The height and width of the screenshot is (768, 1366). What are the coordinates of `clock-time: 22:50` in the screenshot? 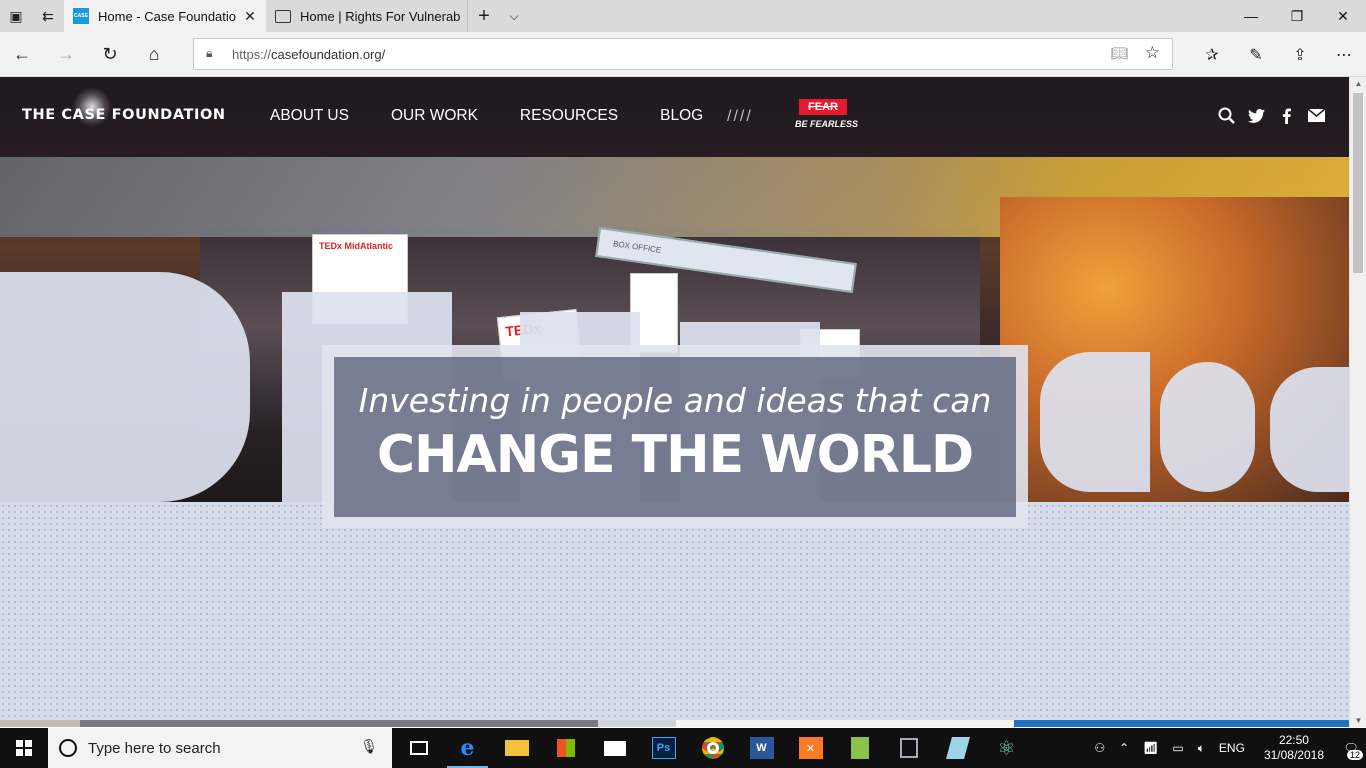 It's located at (1293, 740).